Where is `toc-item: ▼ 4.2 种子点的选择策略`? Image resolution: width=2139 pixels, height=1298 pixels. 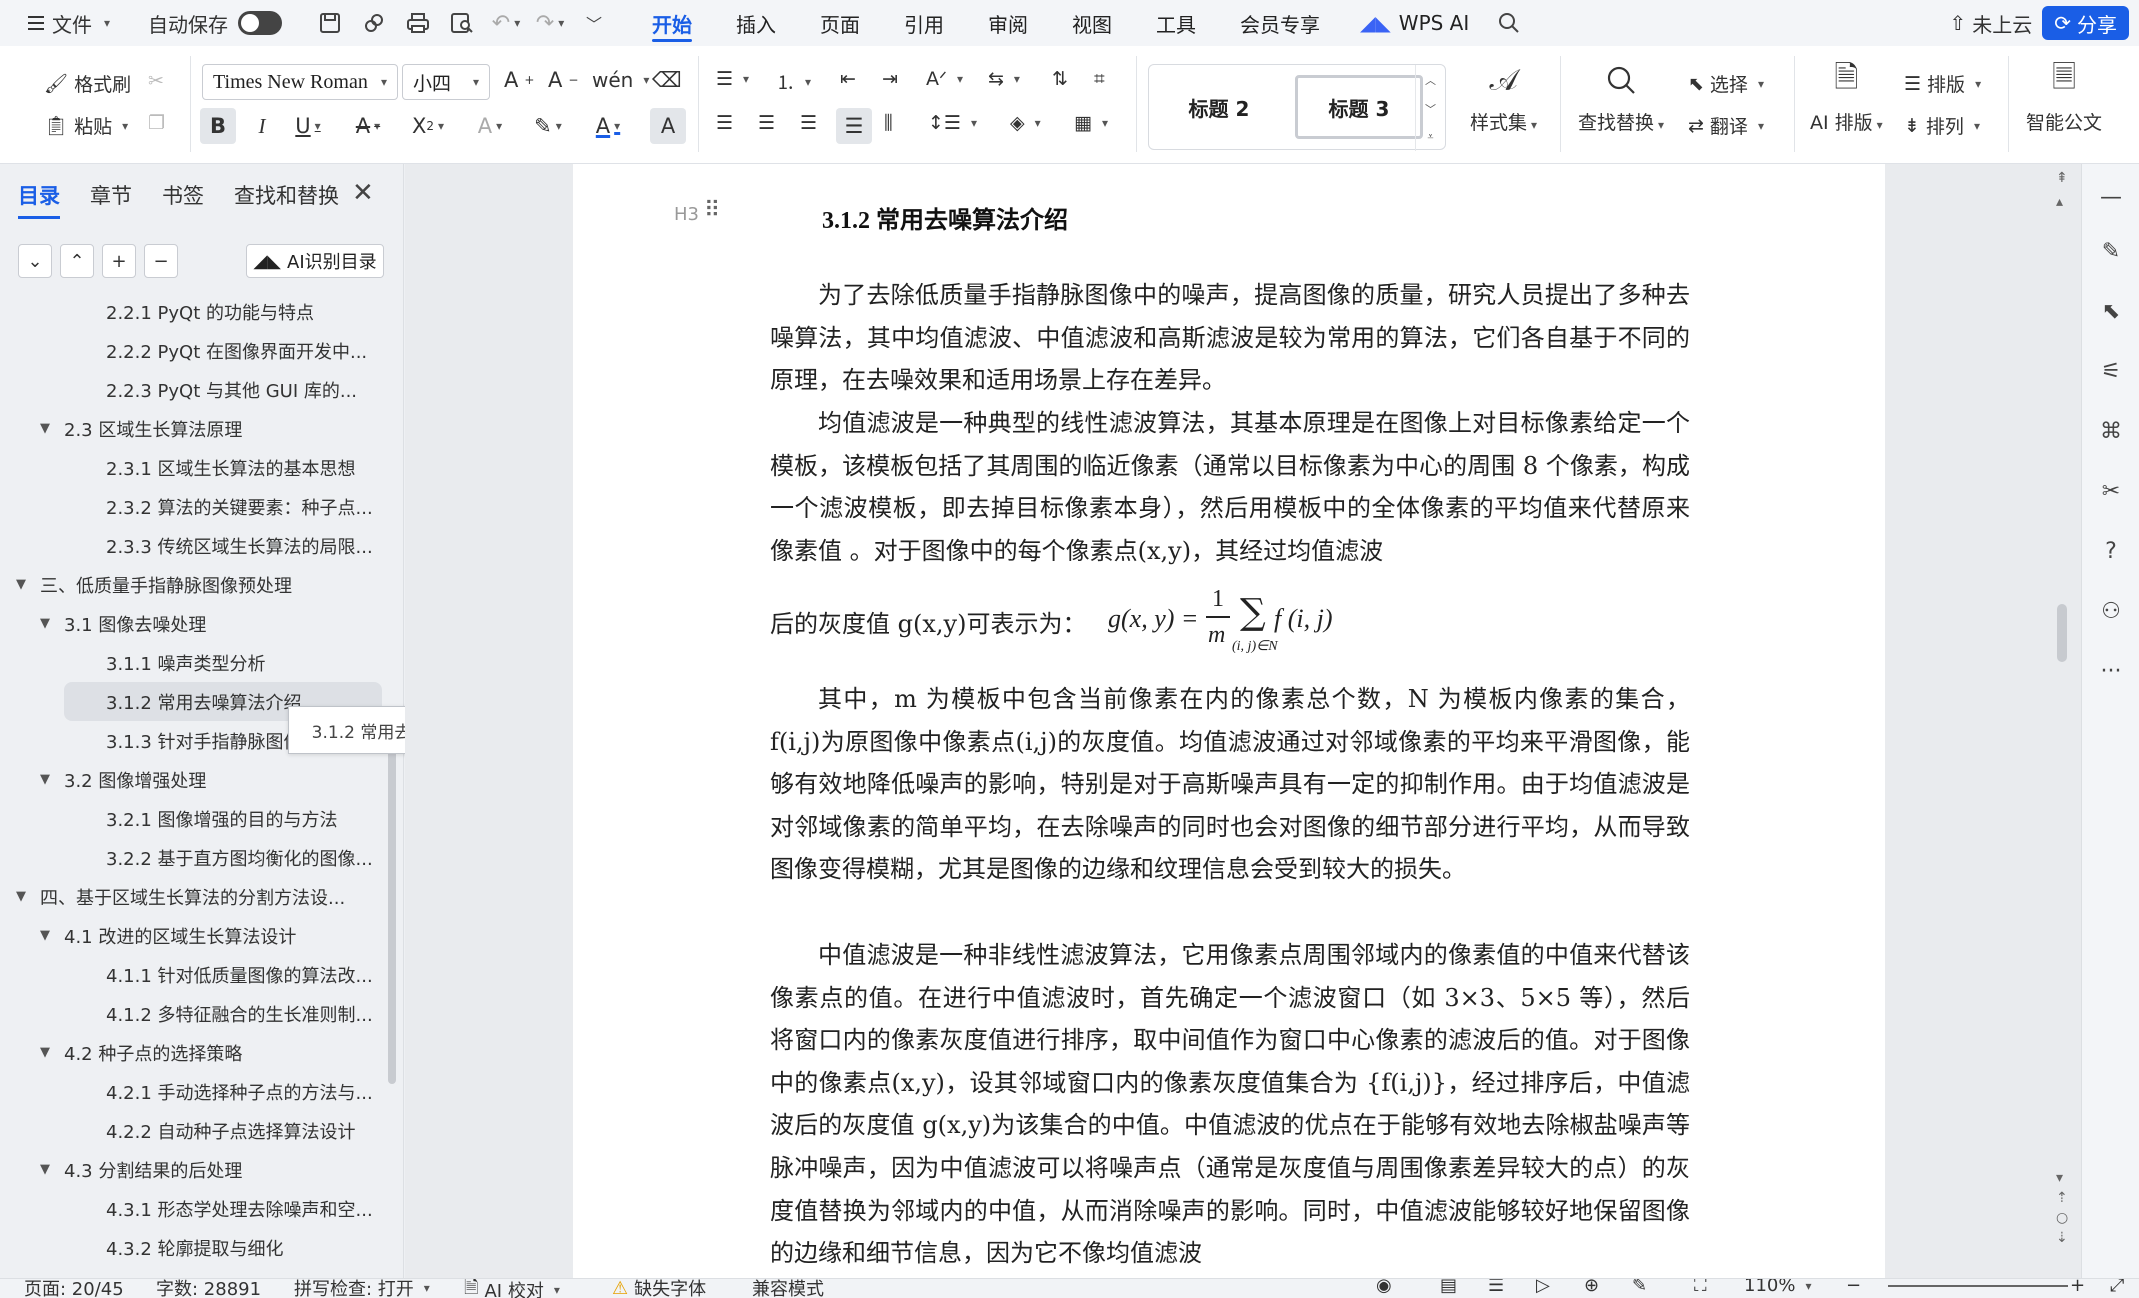 toc-item: ▼ 4.2 种子点的选择策略 is located at coordinates (192, 1052).